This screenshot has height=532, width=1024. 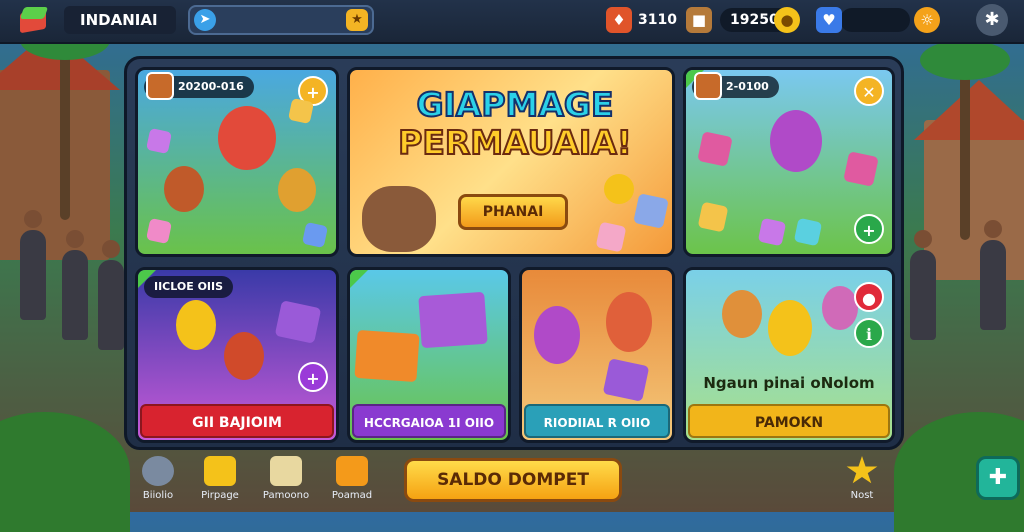 I want to click on play-button: GII BAJIOIM, so click(x=237, y=421).